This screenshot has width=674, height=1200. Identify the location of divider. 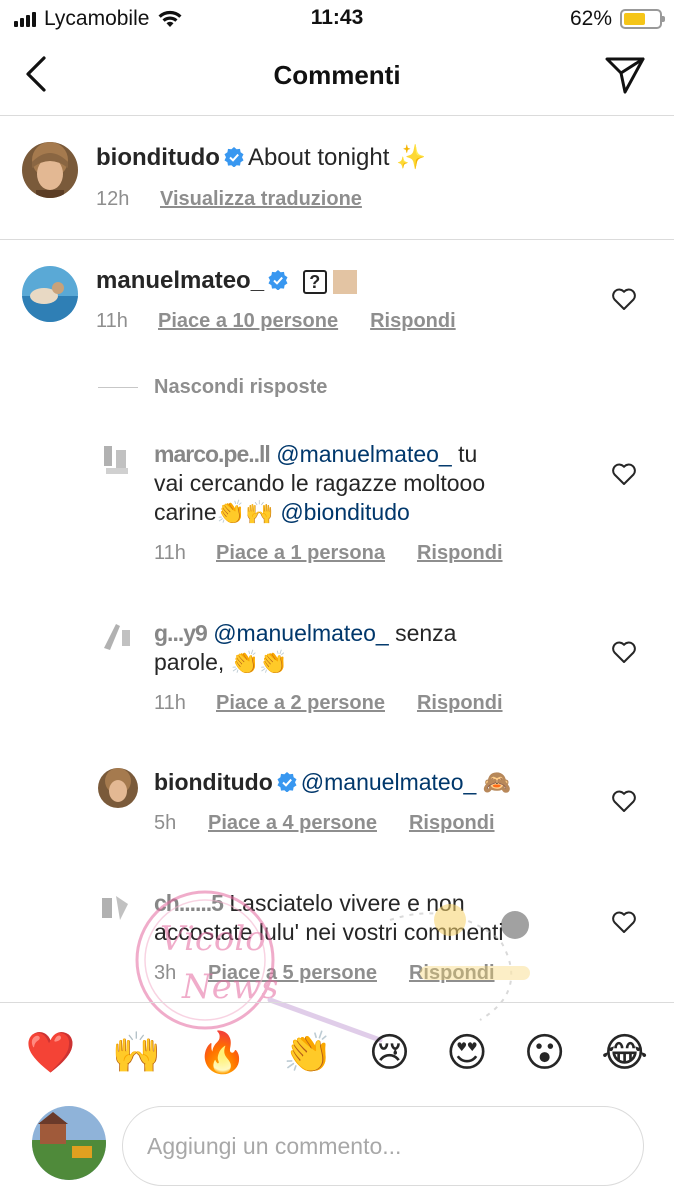
(118, 387).